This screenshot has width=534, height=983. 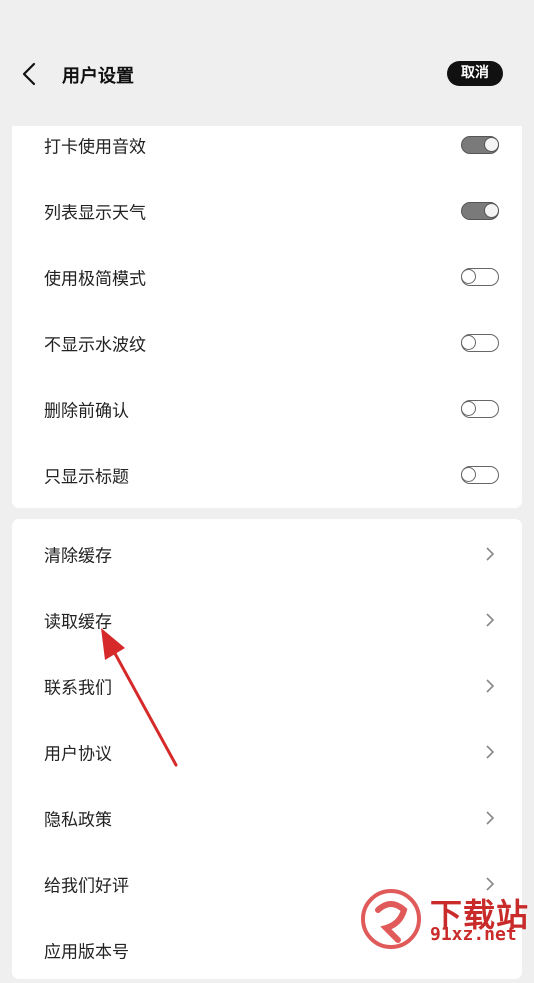 I want to click on link-label: 读取缓存, so click(x=78, y=622).